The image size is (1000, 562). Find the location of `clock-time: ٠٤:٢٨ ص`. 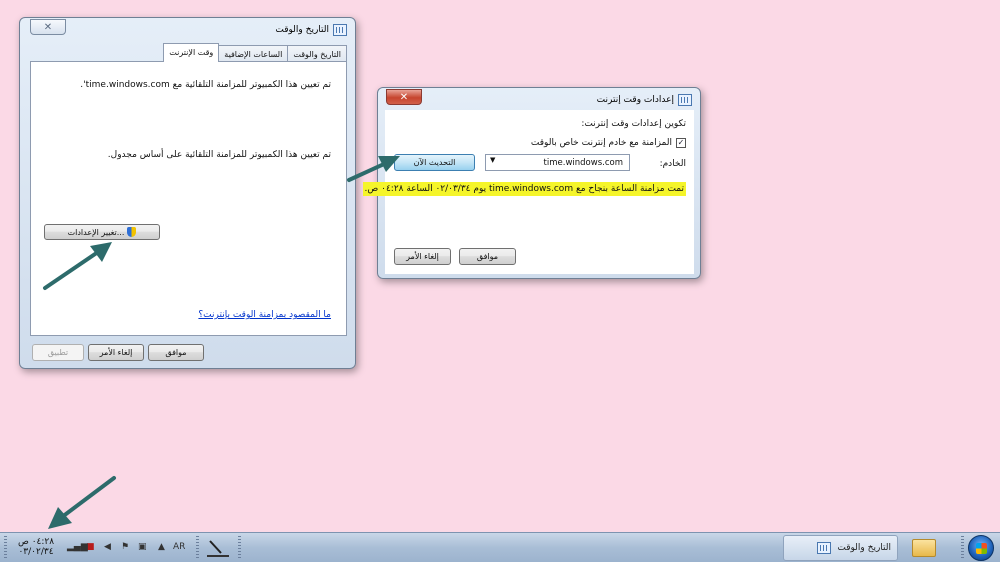

clock-time: ٠٤:٢٨ ص is located at coordinates (36, 542).